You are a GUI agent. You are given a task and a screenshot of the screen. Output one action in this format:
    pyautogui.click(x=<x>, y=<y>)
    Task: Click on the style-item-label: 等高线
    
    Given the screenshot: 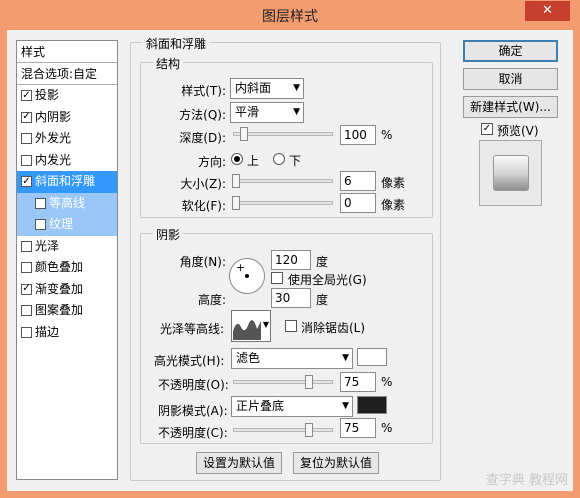 What is the action you would take?
    pyautogui.click(x=67, y=202)
    